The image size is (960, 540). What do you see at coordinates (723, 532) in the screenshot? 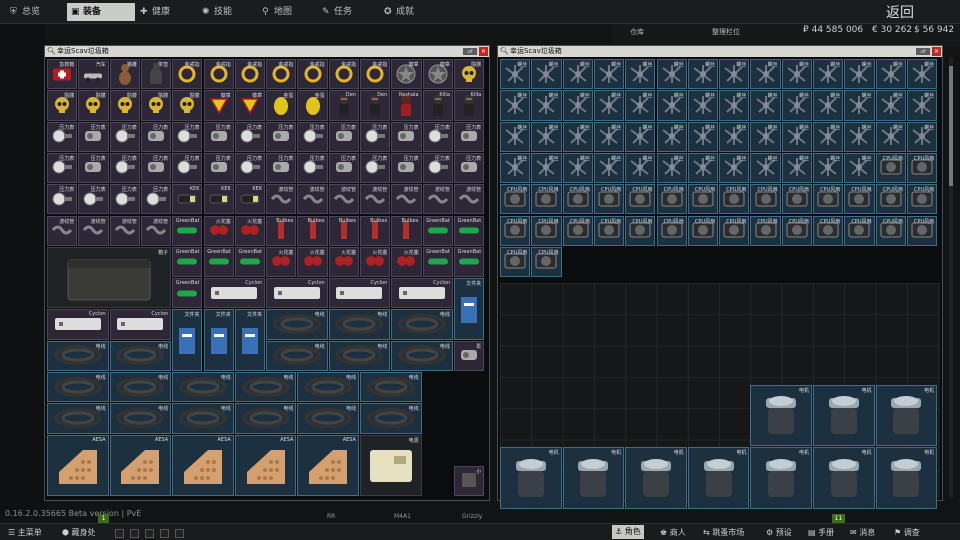
I see `flea-market-button: ⇆ 跳蚤市场` at bounding box center [723, 532].